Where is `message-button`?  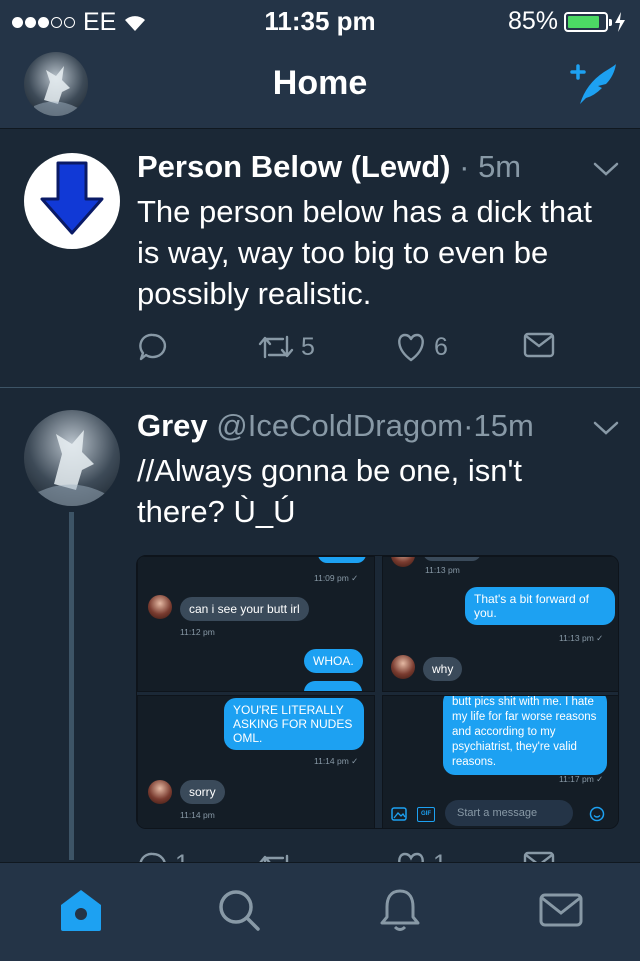
message-button is located at coordinates (539, 345).